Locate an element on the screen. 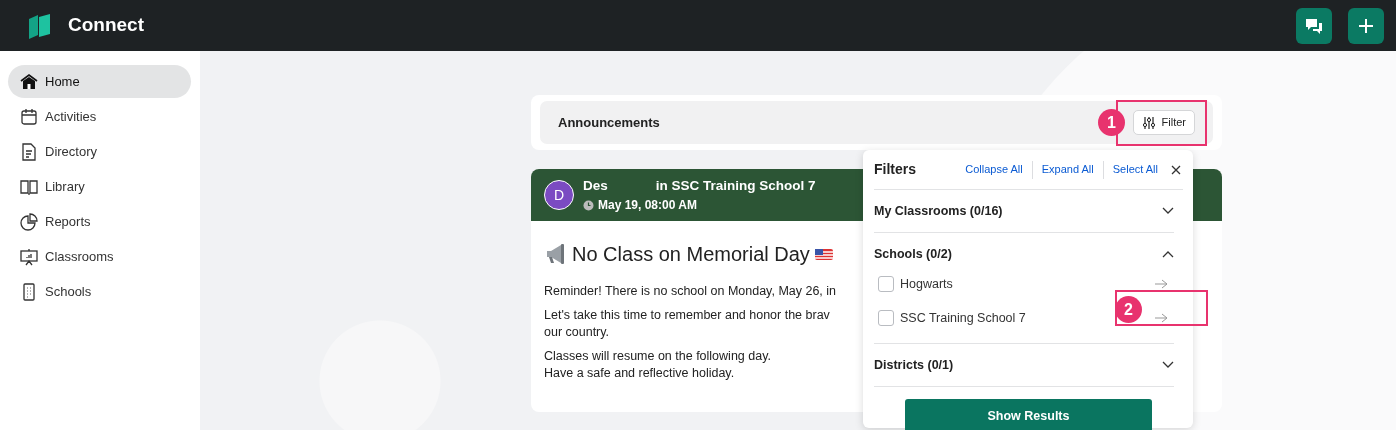 The image size is (1396, 430). sliders-icon is located at coordinates (1148, 122).